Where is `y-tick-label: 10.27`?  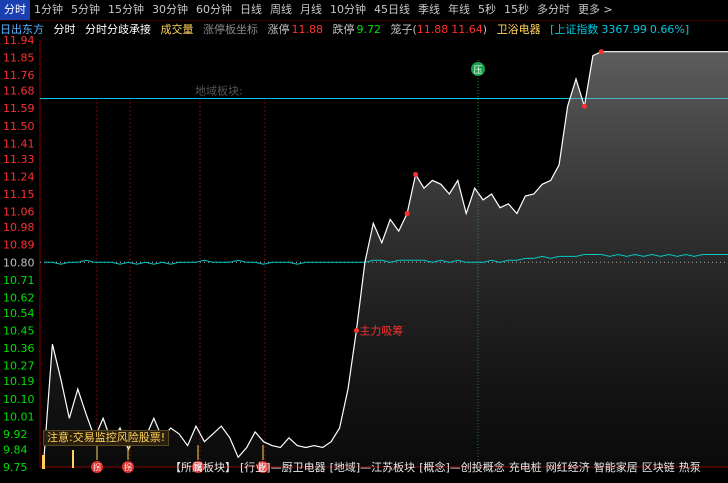 y-tick-label: 10.27 is located at coordinates (19, 366).